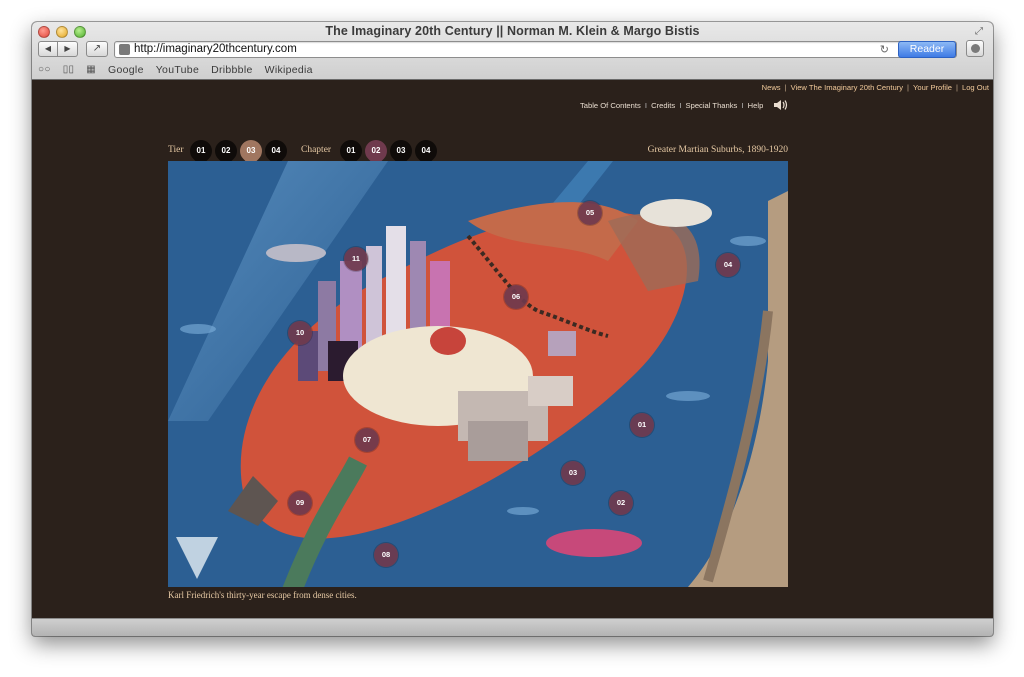  Describe the element at coordinates (621, 503) in the screenshot. I see `map-marker-02: 02` at that location.